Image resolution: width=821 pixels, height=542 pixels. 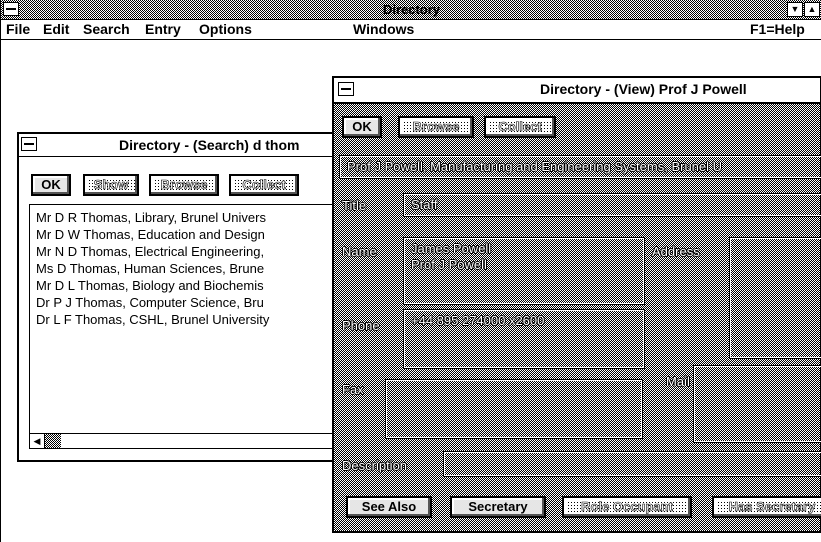 I want to click on search-system-menu-icon, so click(x=29, y=144).